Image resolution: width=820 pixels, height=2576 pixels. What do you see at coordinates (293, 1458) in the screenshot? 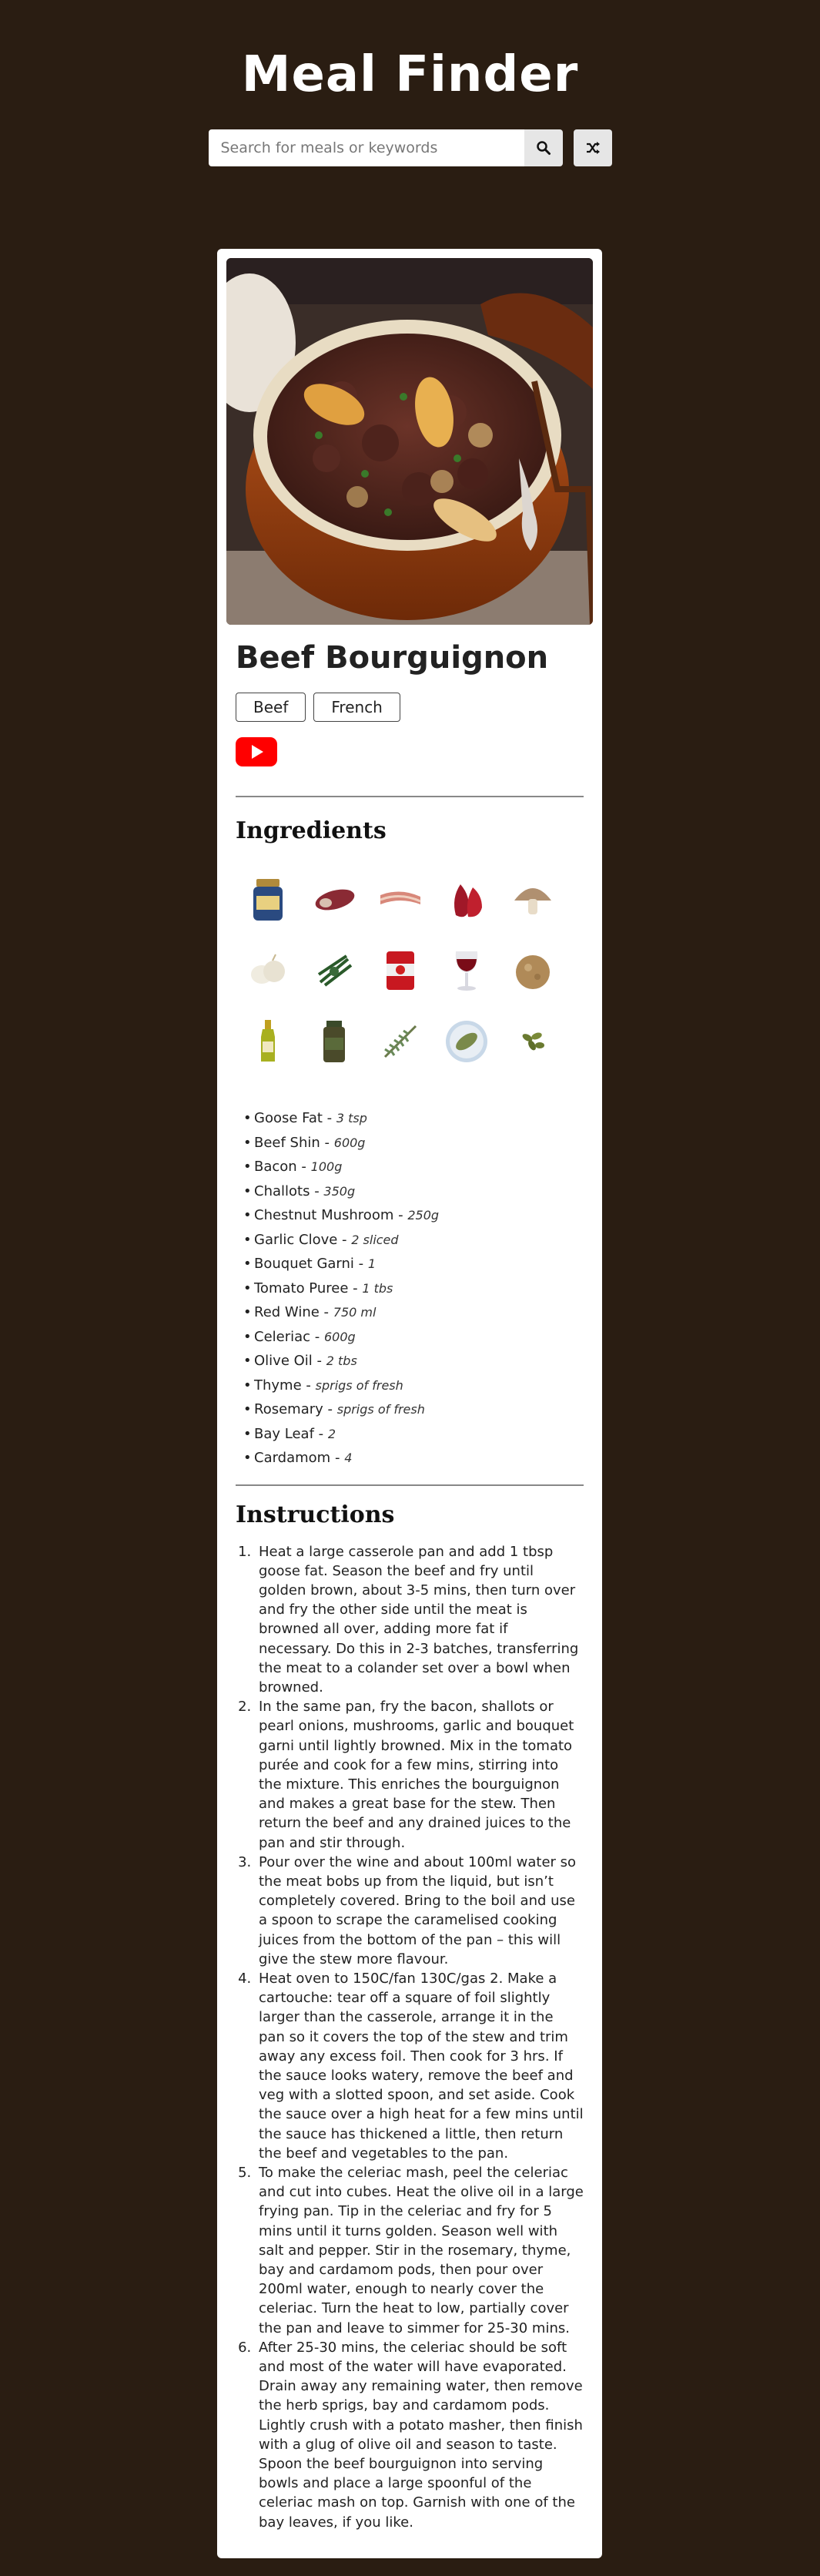
I see `ingredient-name: Cardamom` at bounding box center [293, 1458].